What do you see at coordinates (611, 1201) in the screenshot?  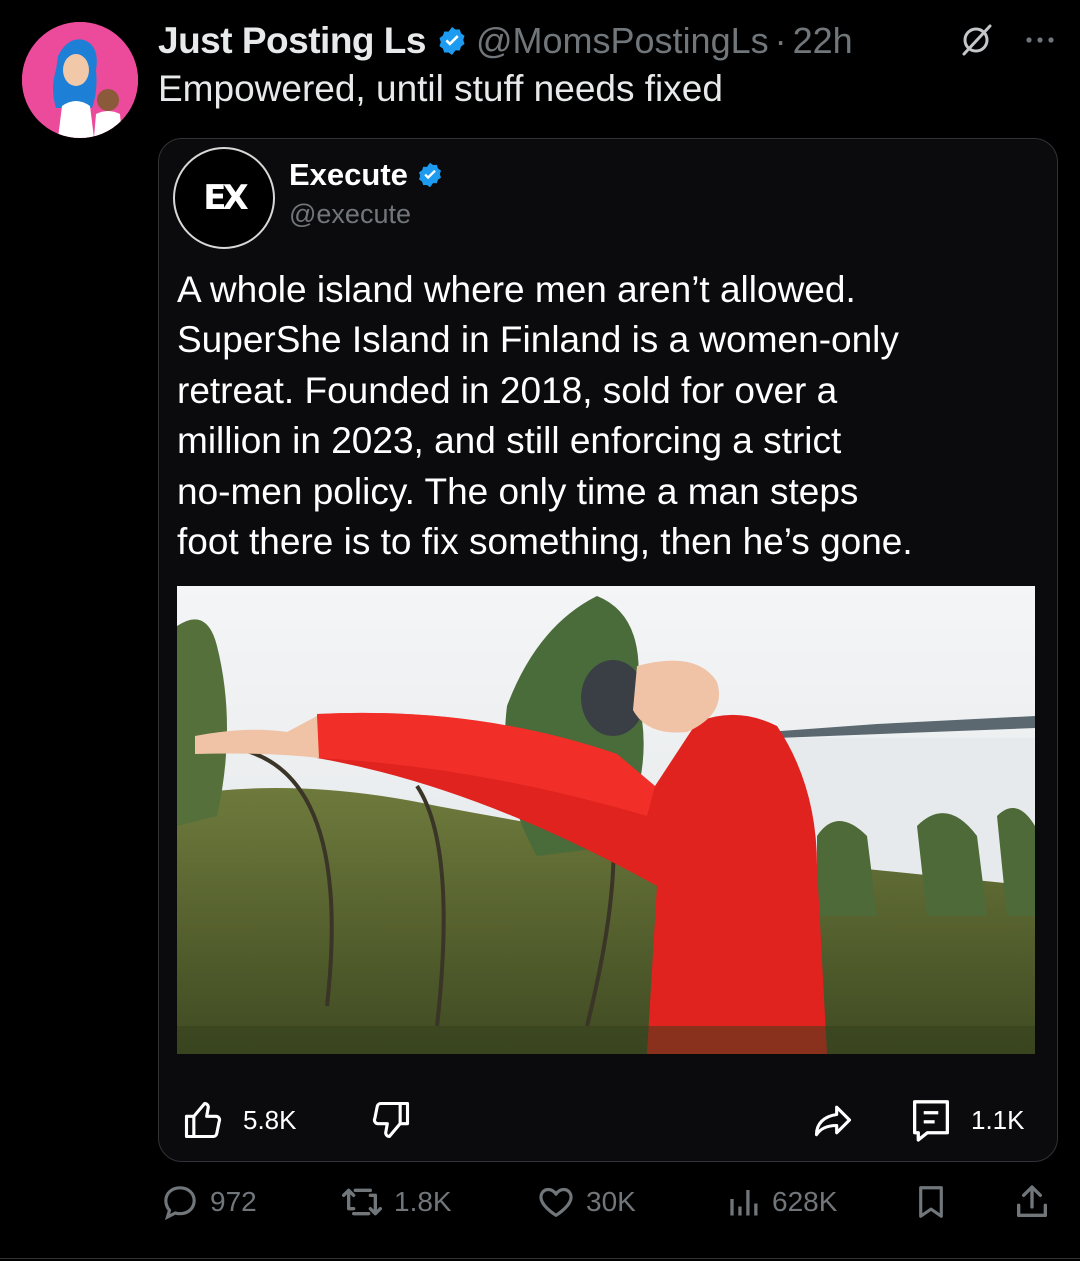 I see `like-count: 30K` at bounding box center [611, 1201].